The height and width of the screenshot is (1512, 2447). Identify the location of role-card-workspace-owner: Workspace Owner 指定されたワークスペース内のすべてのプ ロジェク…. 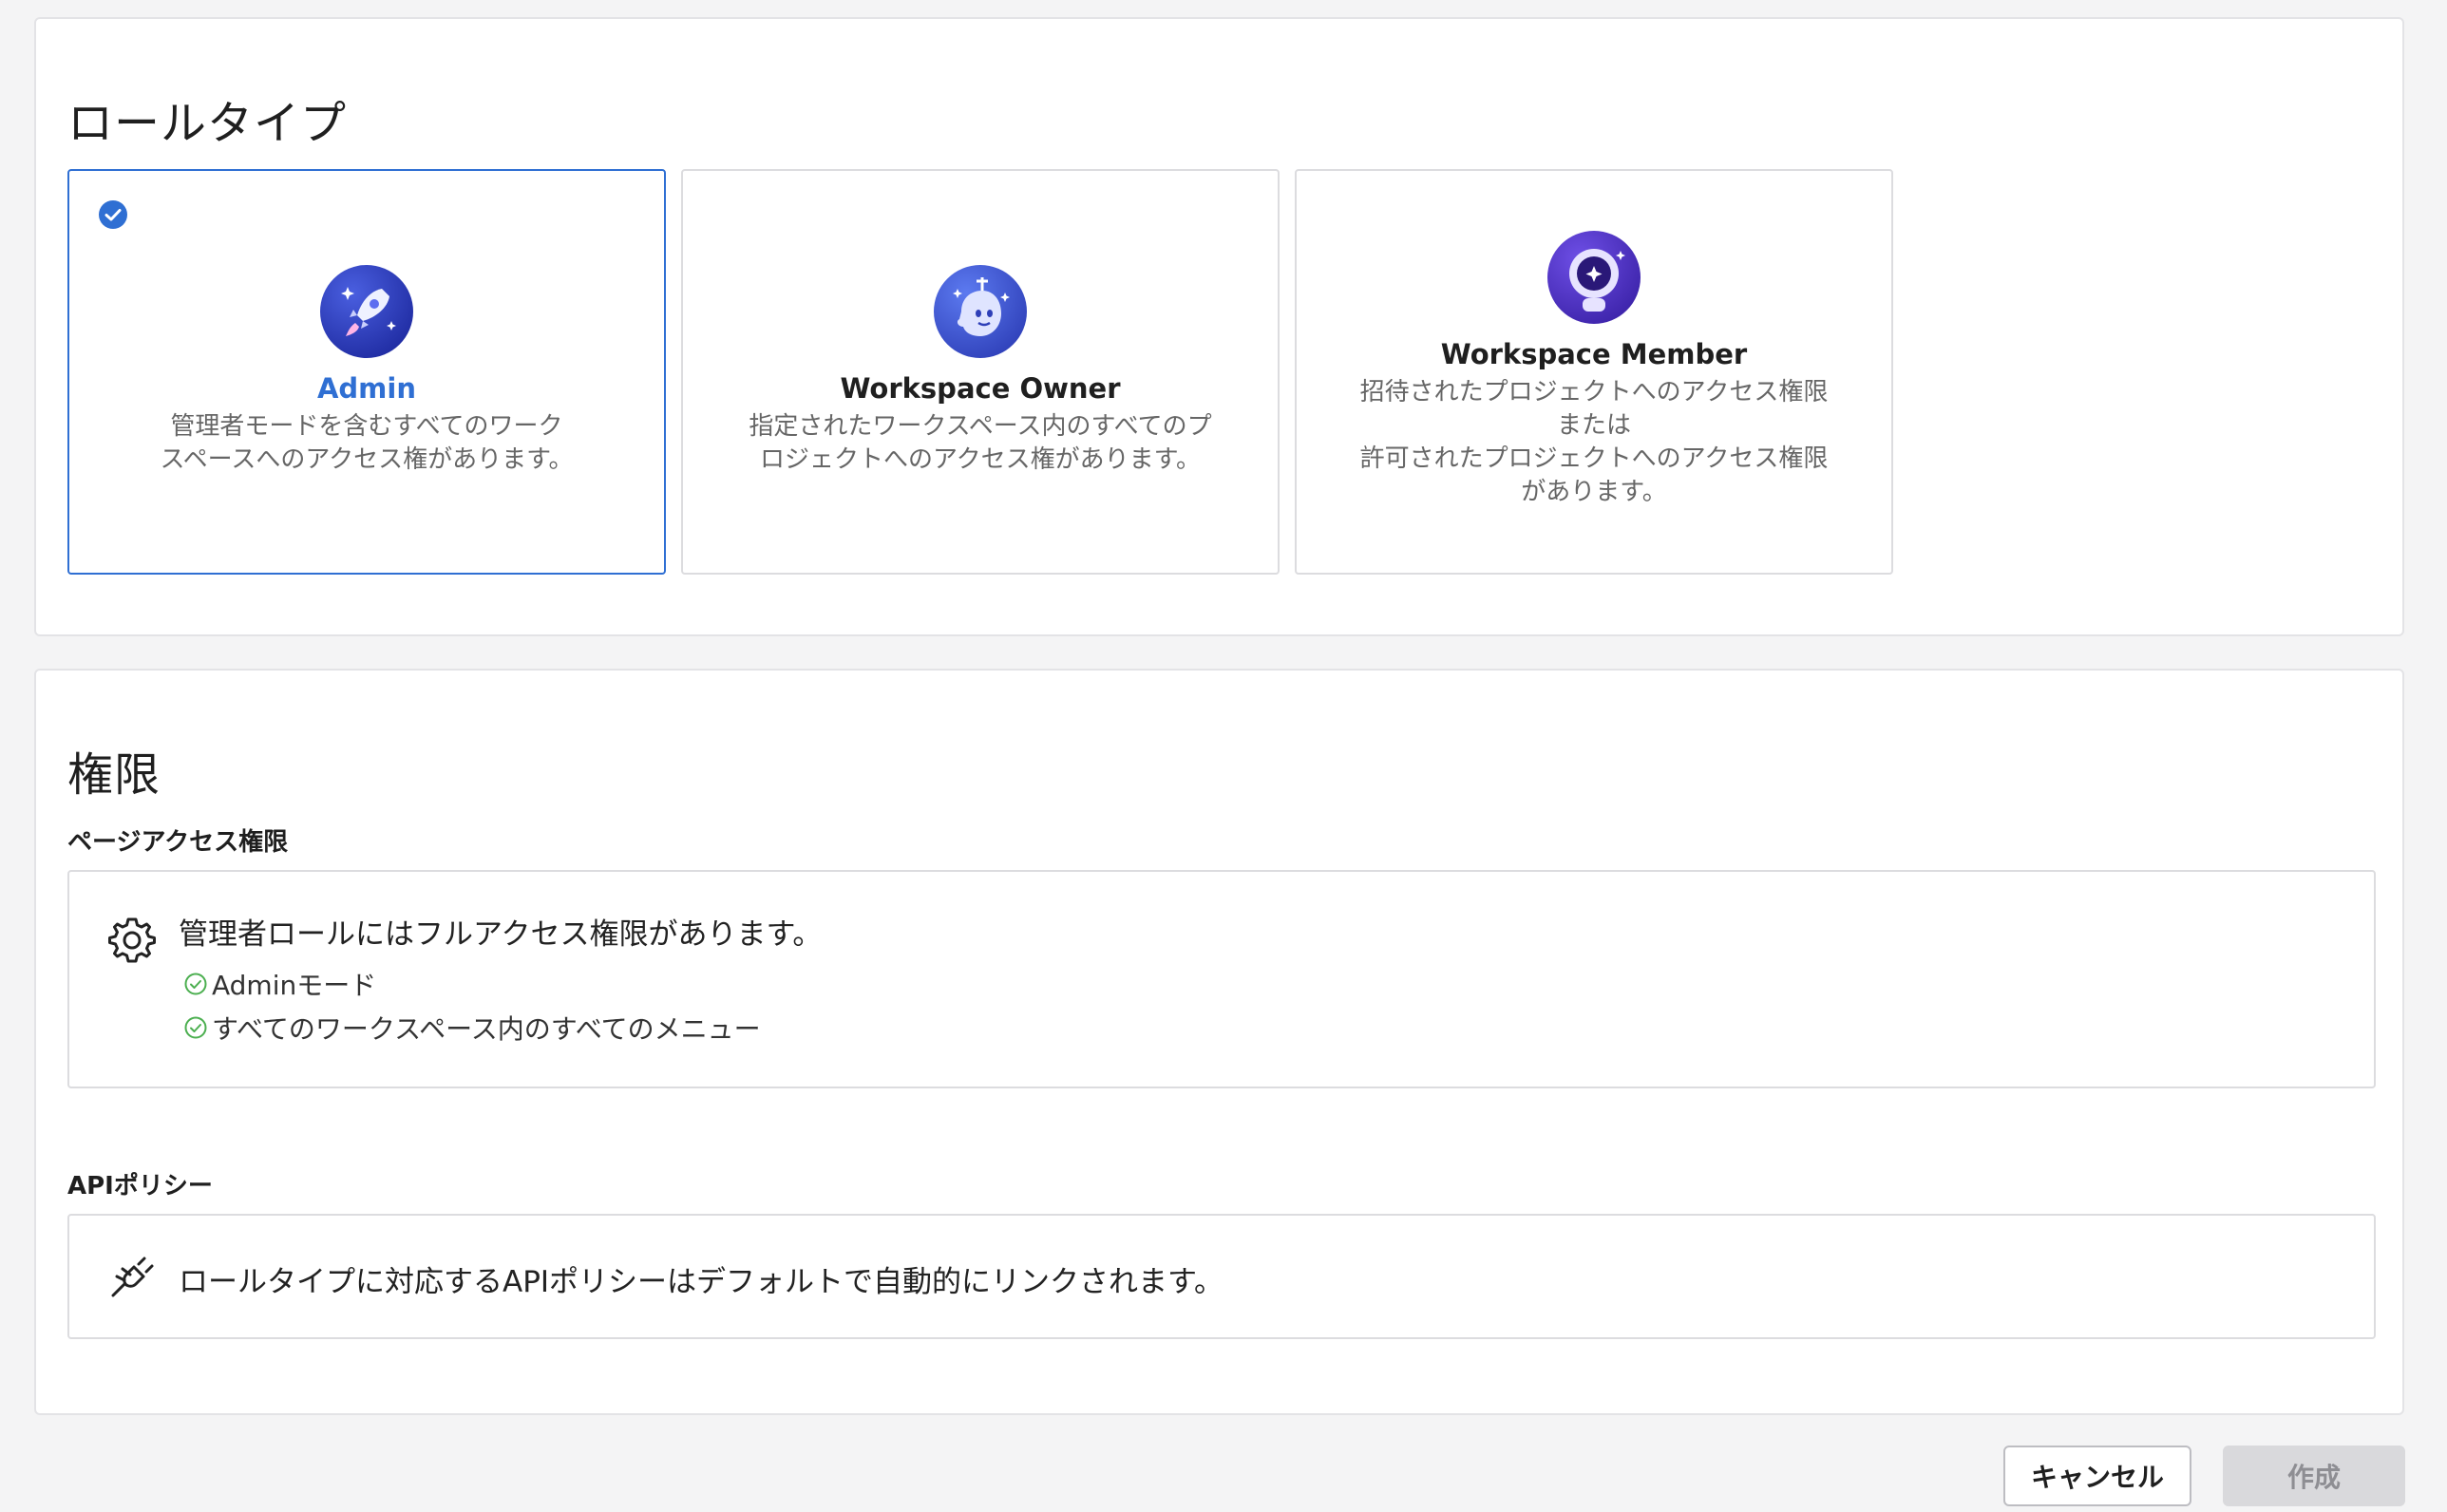
(981, 372).